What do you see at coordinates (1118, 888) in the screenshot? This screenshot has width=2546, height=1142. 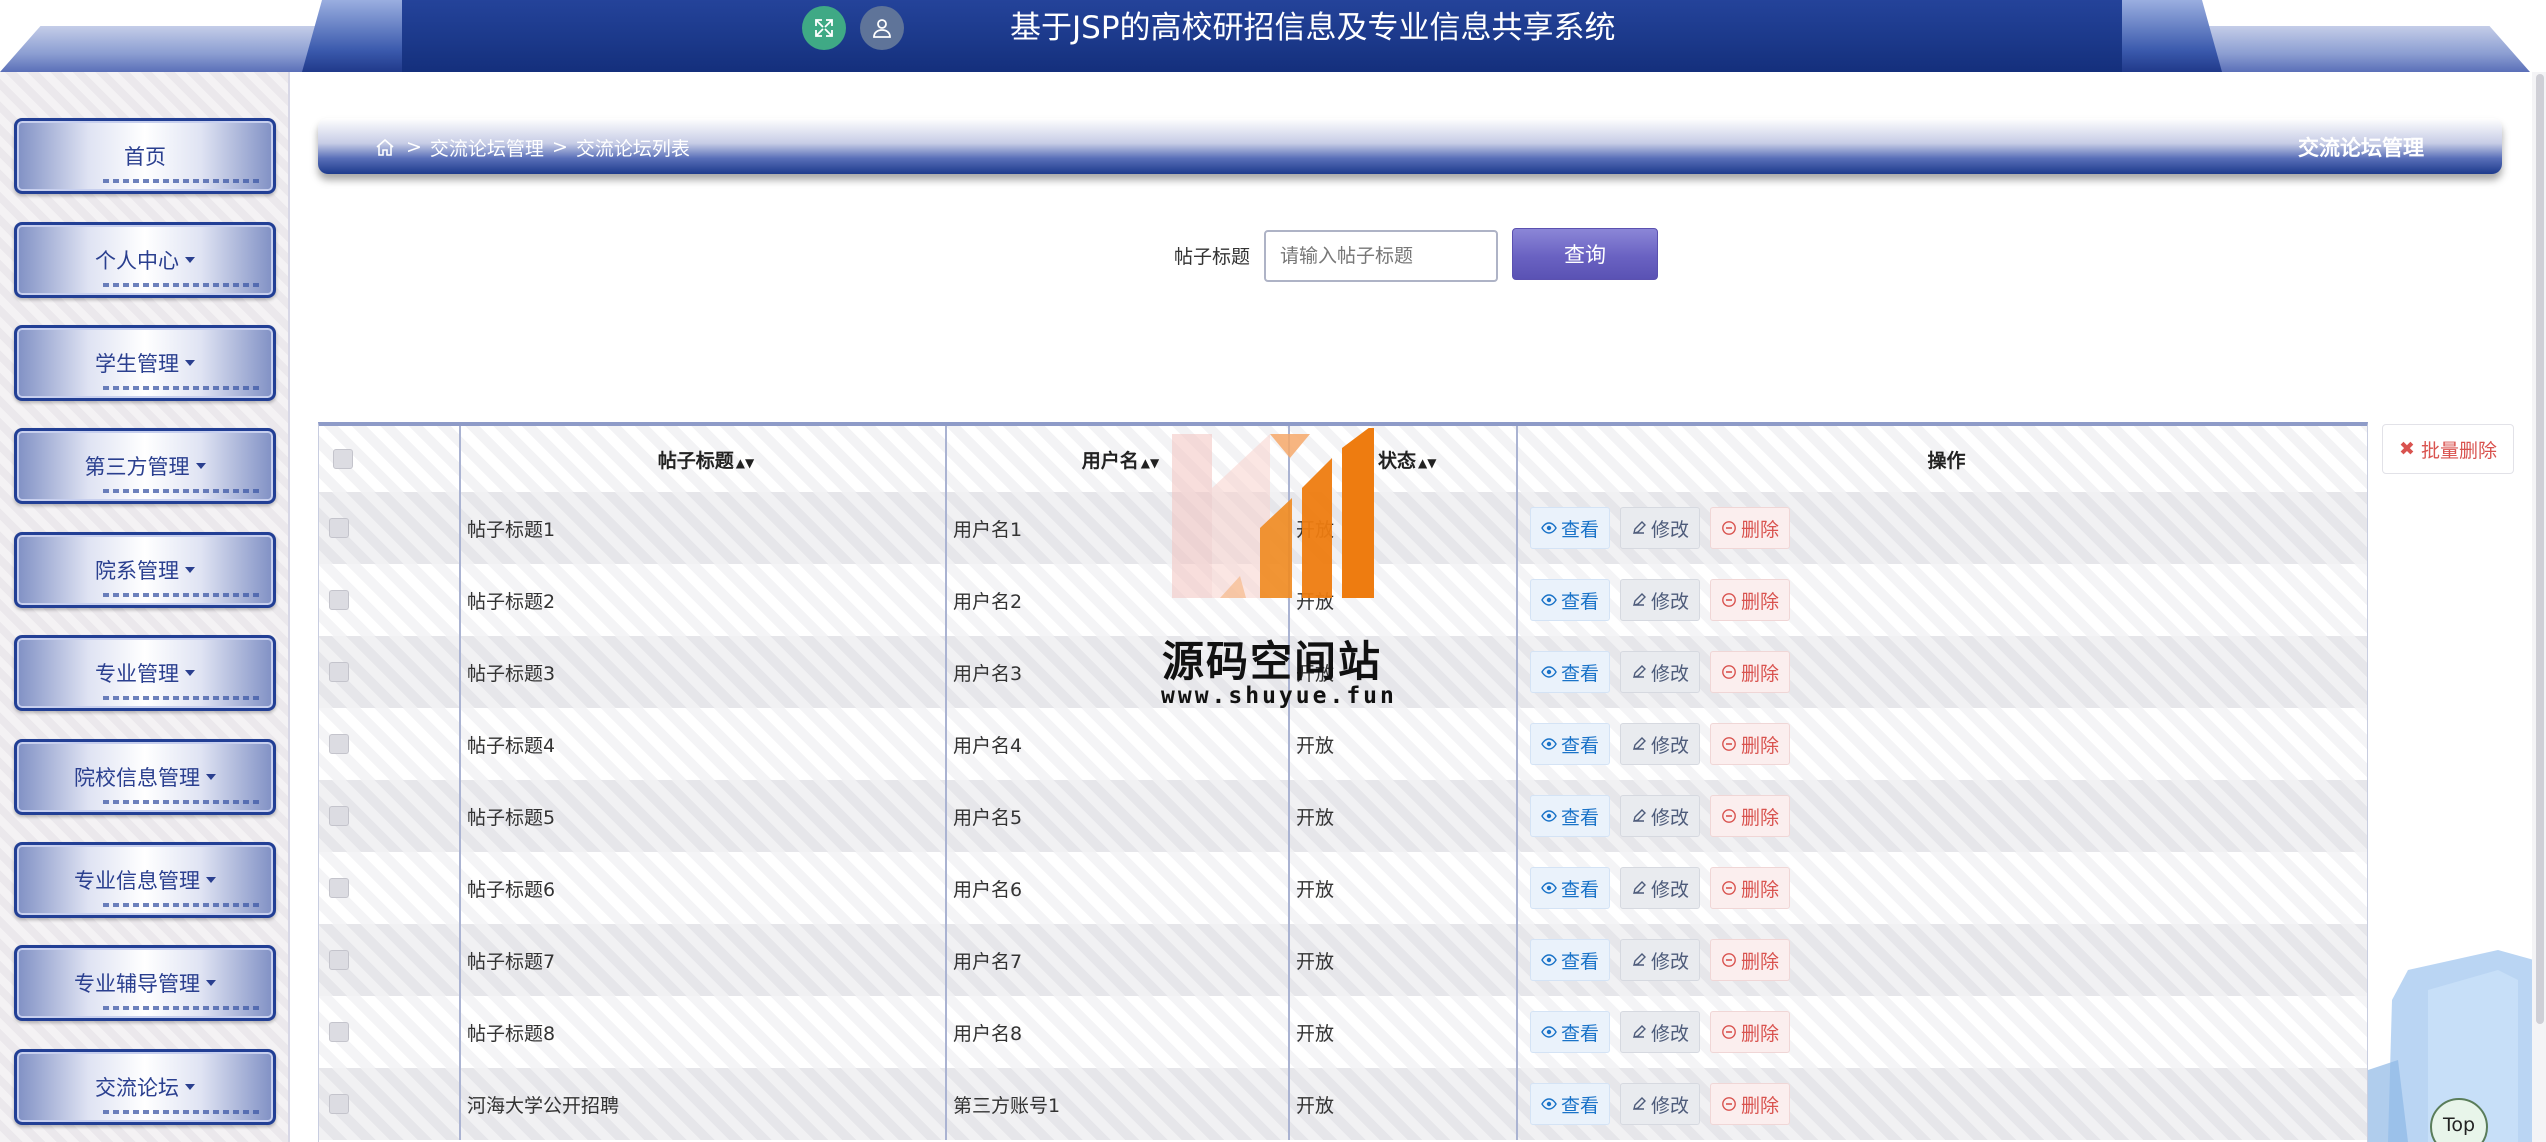 I see `cell-username: 用户名6` at bounding box center [1118, 888].